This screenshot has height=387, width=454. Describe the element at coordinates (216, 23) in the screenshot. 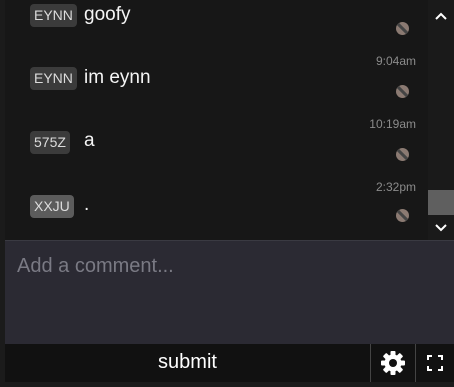

I see `list-item: EYNN goofy` at that location.